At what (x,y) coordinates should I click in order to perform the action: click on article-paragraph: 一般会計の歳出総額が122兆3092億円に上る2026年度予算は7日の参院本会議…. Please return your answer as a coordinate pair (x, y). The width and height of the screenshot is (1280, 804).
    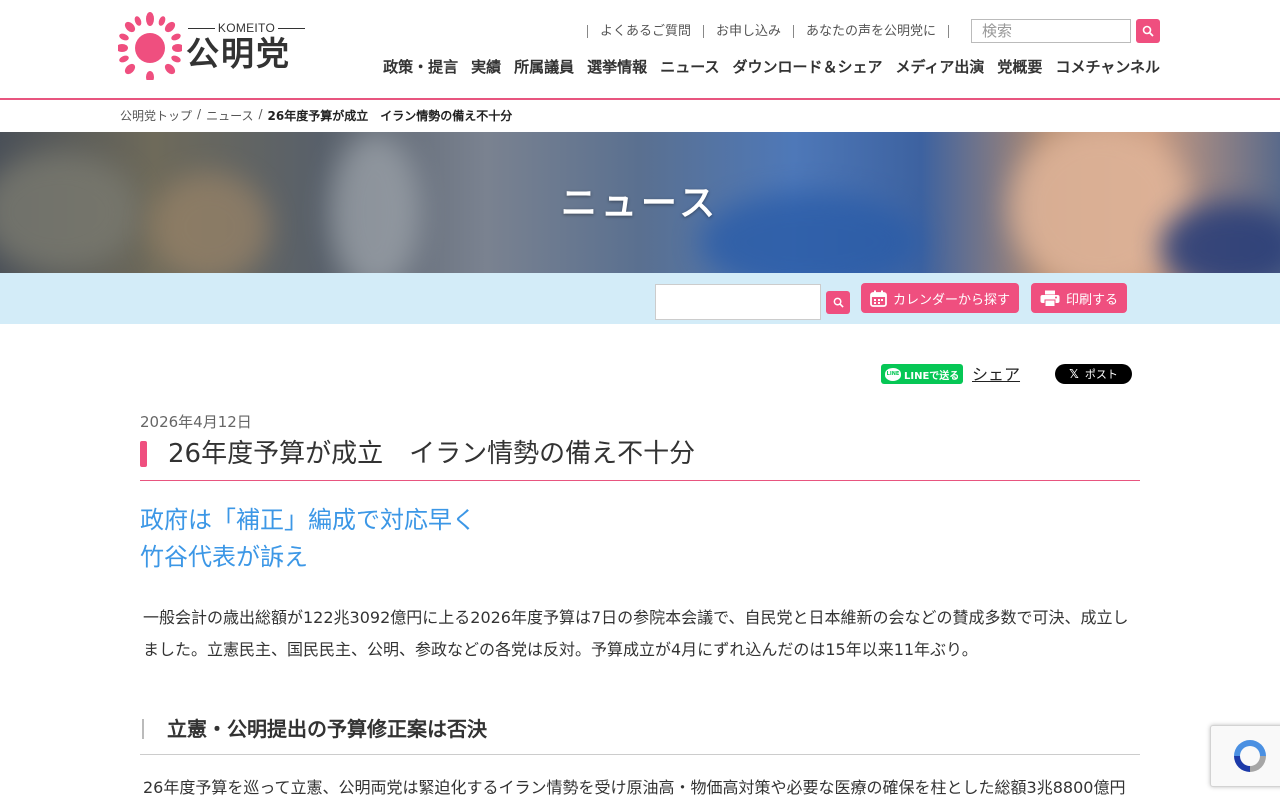
    Looking at the image, I should click on (636, 633).